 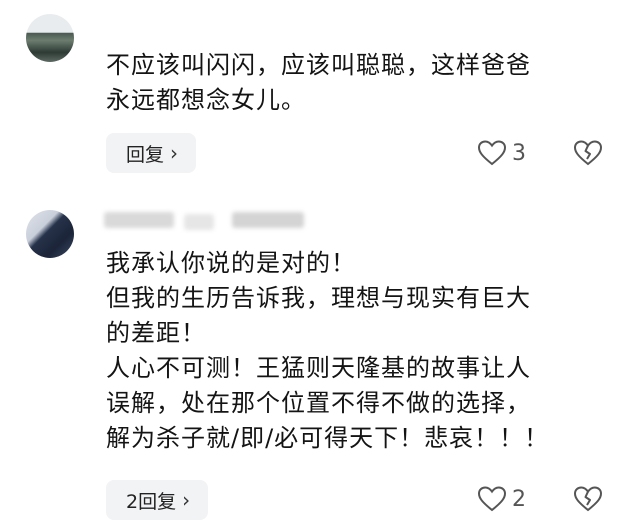 What do you see at coordinates (318, 82) in the screenshot?
I see `comment-text: 不应该叫闪闪，应该叫聪聪，这样爸爸 永远都想念女儿。` at bounding box center [318, 82].